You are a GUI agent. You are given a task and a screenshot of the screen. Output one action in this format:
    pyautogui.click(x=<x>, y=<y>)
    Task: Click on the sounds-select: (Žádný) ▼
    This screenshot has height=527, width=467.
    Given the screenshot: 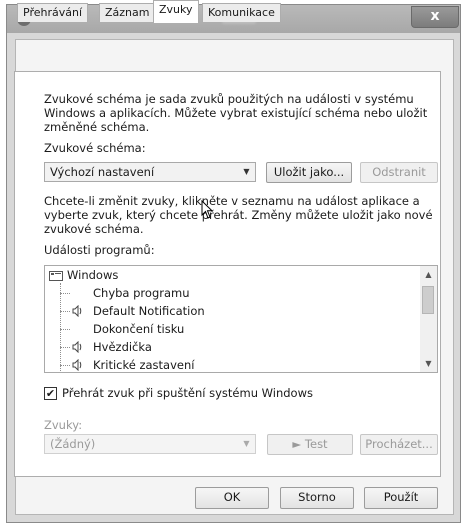 What is the action you would take?
    pyautogui.click(x=150, y=444)
    